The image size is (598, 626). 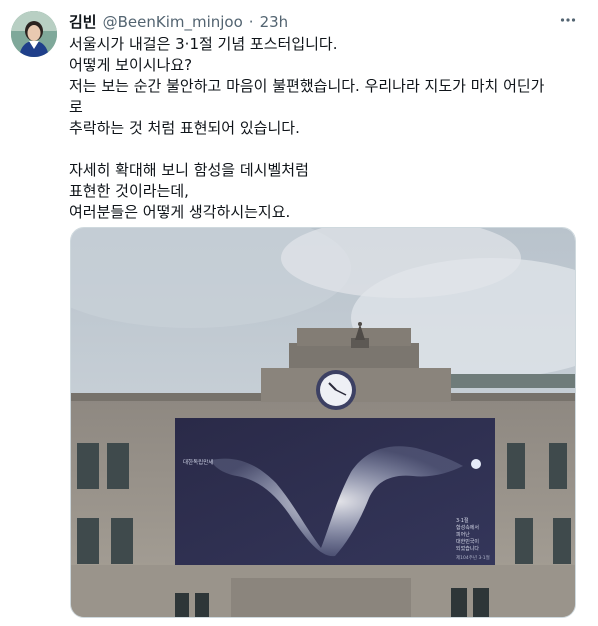 What do you see at coordinates (129, 191) in the screenshot?
I see `tweet-line: 표현한 것이라는데,` at bounding box center [129, 191].